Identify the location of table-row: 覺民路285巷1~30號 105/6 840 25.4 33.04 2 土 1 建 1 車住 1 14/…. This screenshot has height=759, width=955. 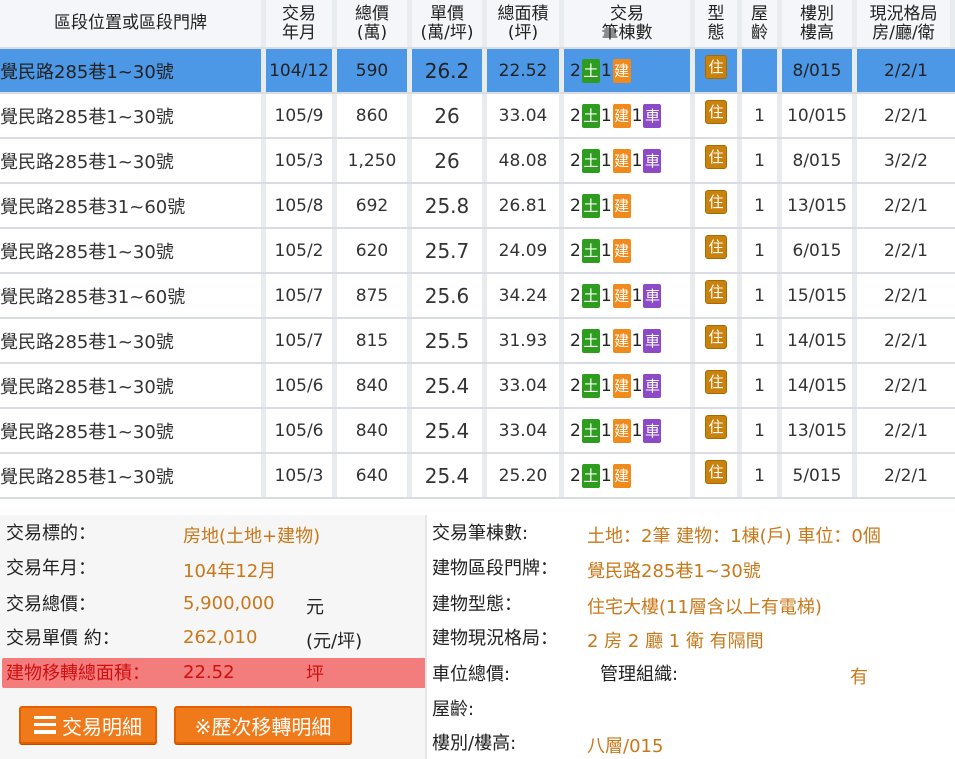
(477, 386).